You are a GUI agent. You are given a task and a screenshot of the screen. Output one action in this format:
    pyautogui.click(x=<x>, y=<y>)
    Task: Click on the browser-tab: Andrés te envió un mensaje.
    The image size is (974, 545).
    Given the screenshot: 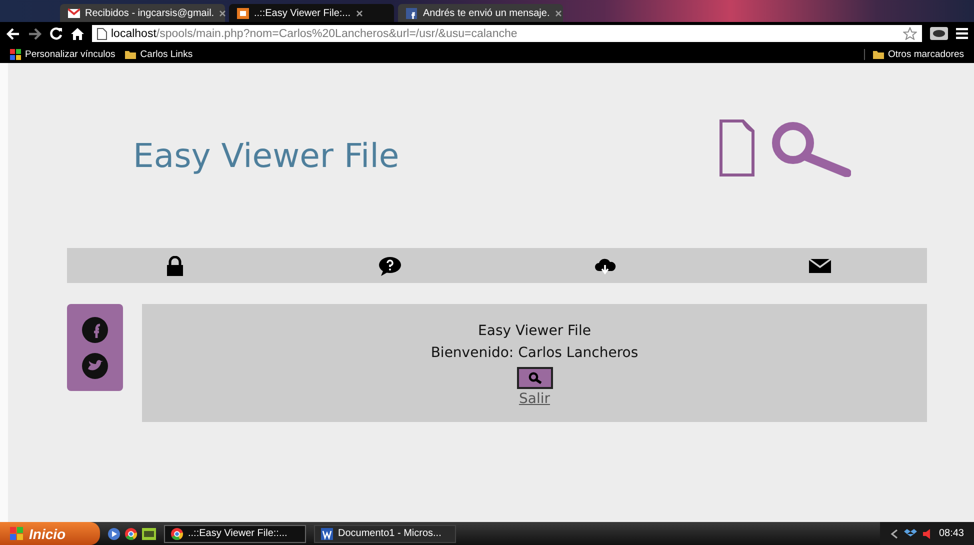 What is the action you would take?
    pyautogui.click(x=480, y=13)
    